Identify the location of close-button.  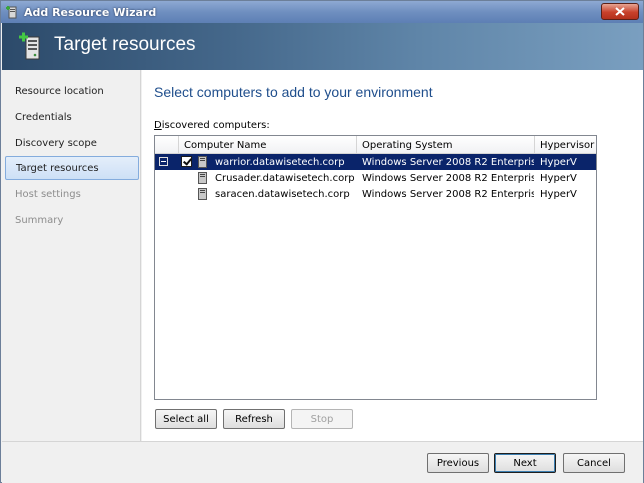
(620, 11).